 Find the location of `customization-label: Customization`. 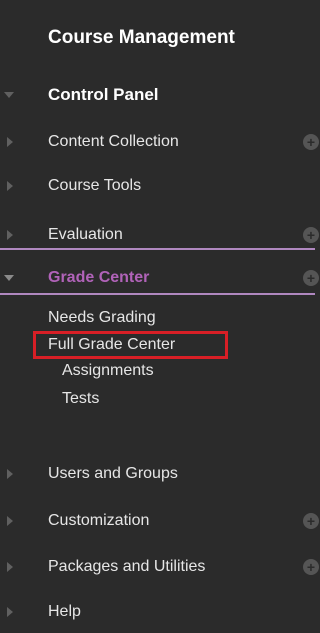

customization-label: Customization is located at coordinates (99, 520).